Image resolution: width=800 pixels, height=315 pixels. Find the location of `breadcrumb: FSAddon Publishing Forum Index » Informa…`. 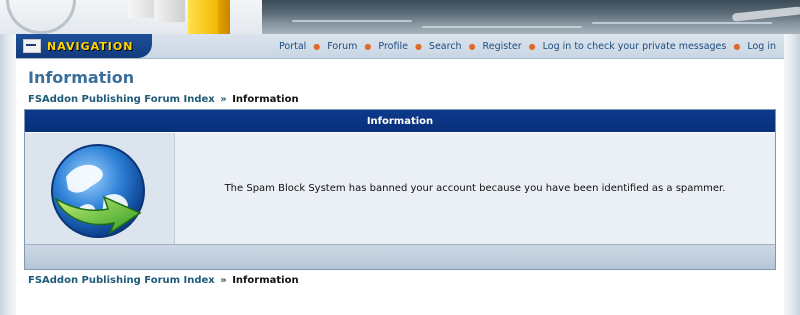

breadcrumb: FSAddon Publishing Forum Index » Informa… is located at coordinates (163, 99).